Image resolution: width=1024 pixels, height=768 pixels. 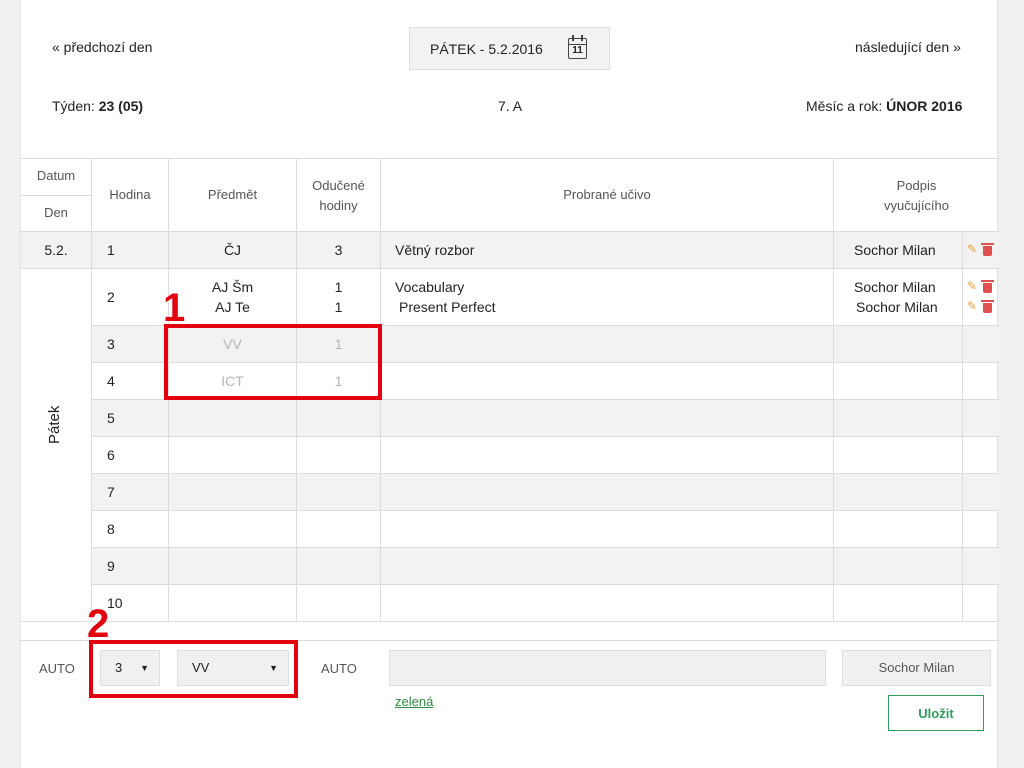 I want to click on annotation-number-1: 1, so click(x=174, y=308).